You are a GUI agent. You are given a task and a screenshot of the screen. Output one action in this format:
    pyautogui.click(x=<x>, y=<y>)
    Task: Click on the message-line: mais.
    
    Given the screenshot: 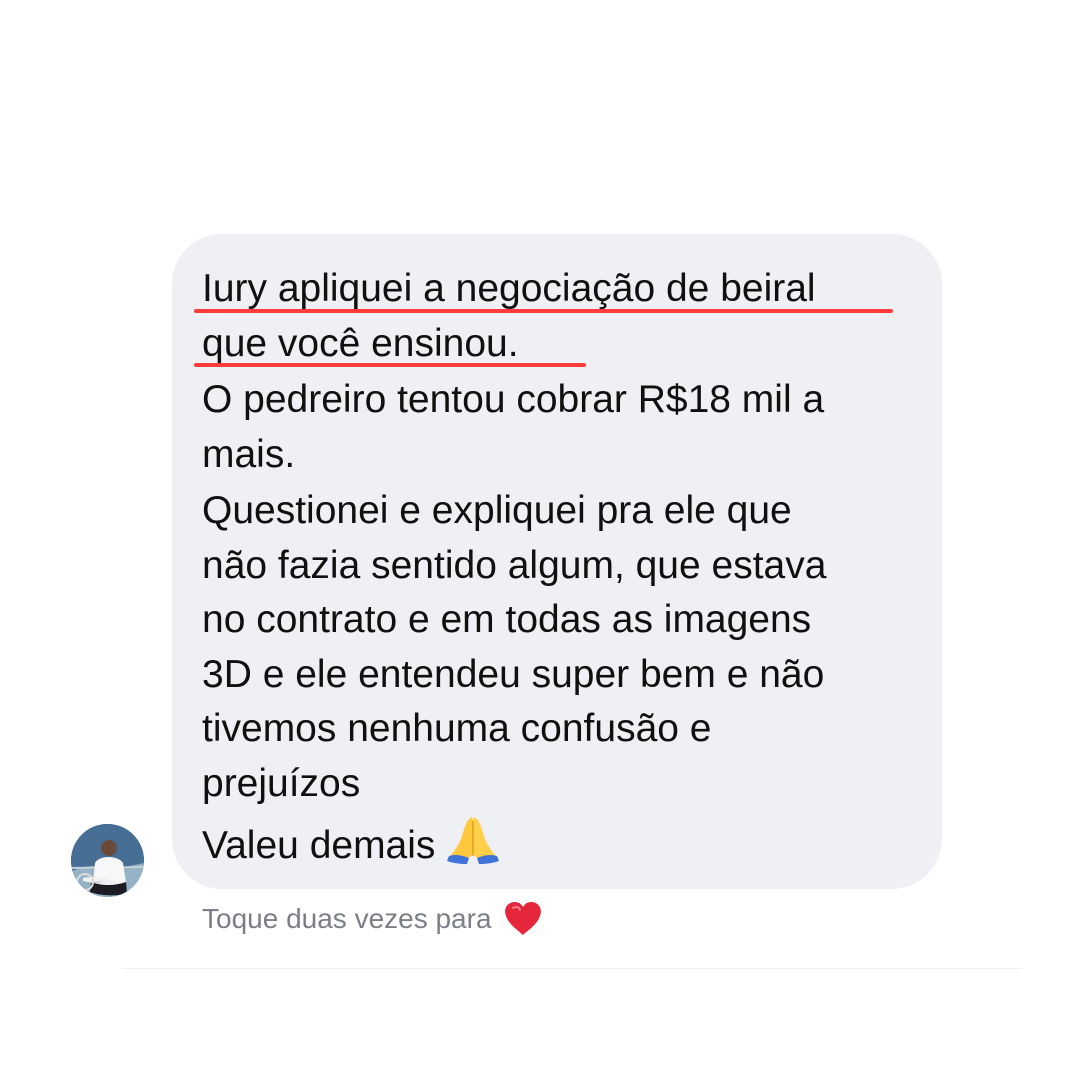 What is the action you would take?
    pyautogui.click(x=249, y=454)
    